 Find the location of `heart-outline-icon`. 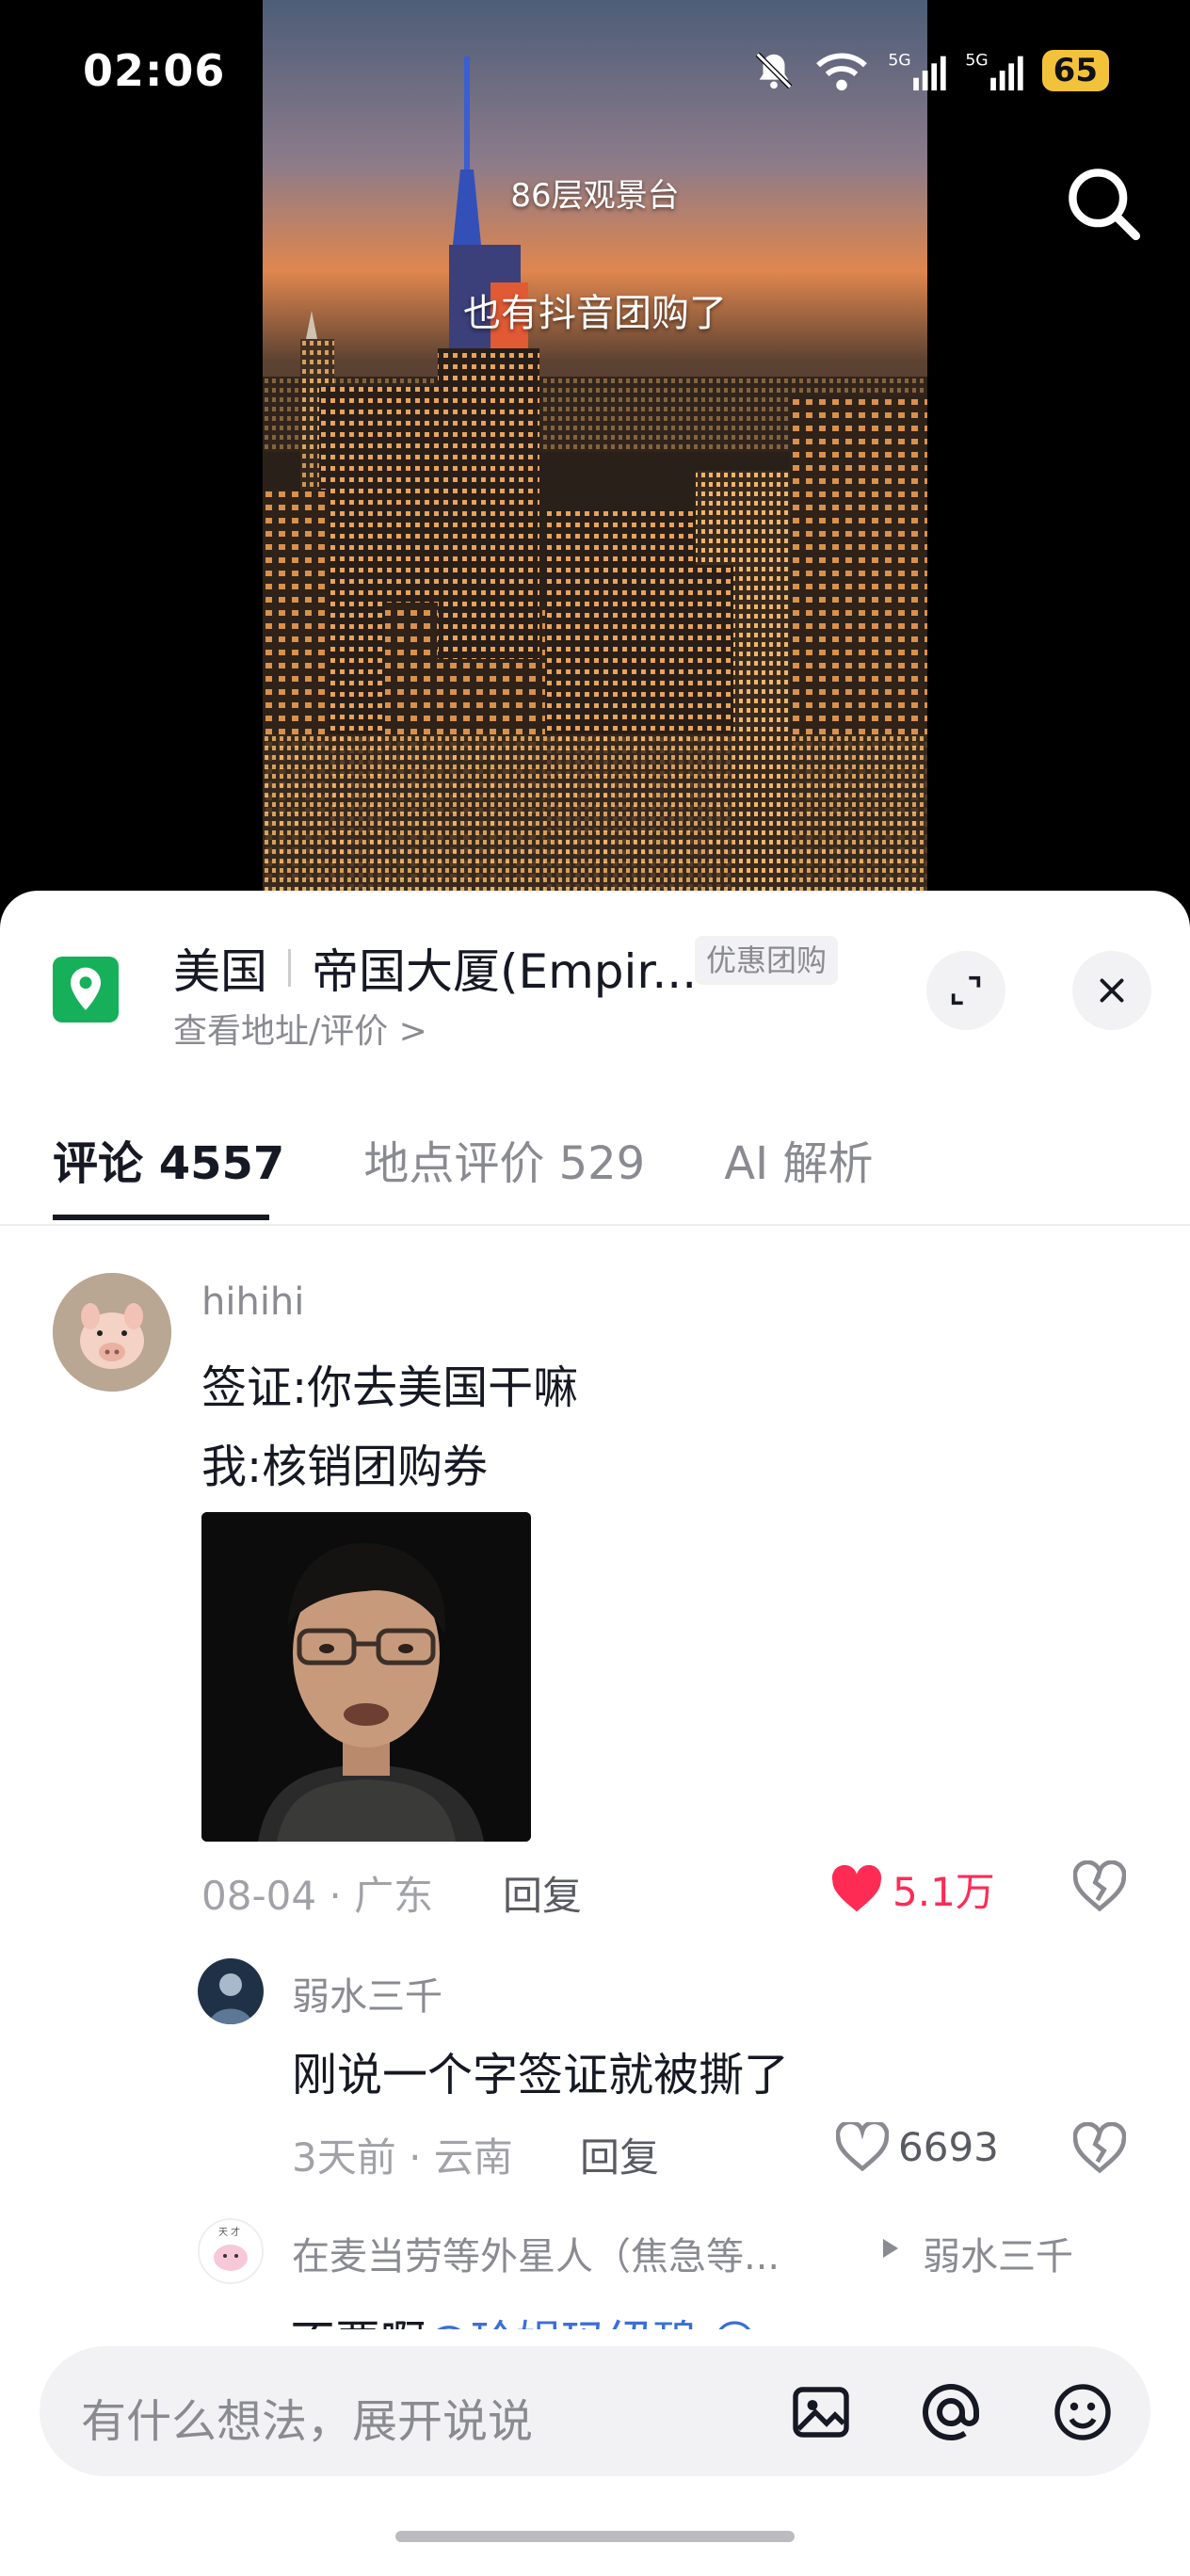

heart-outline-icon is located at coordinates (863, 2146).